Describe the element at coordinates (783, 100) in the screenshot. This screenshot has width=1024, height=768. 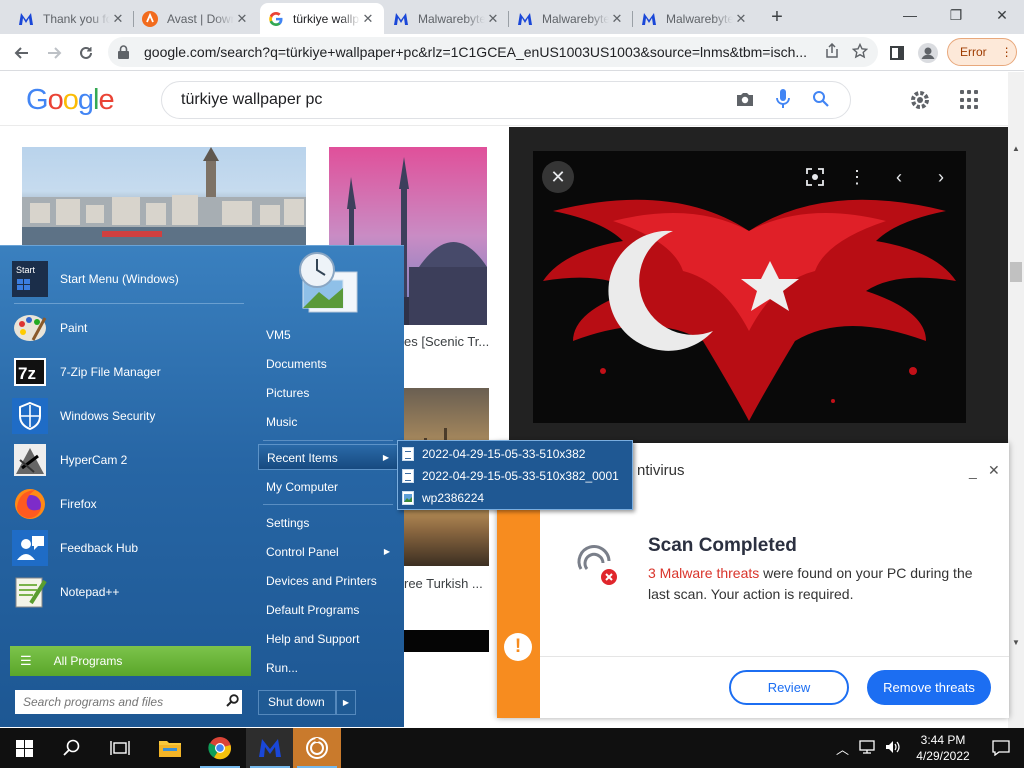
I see `microphone-icon` at that location.